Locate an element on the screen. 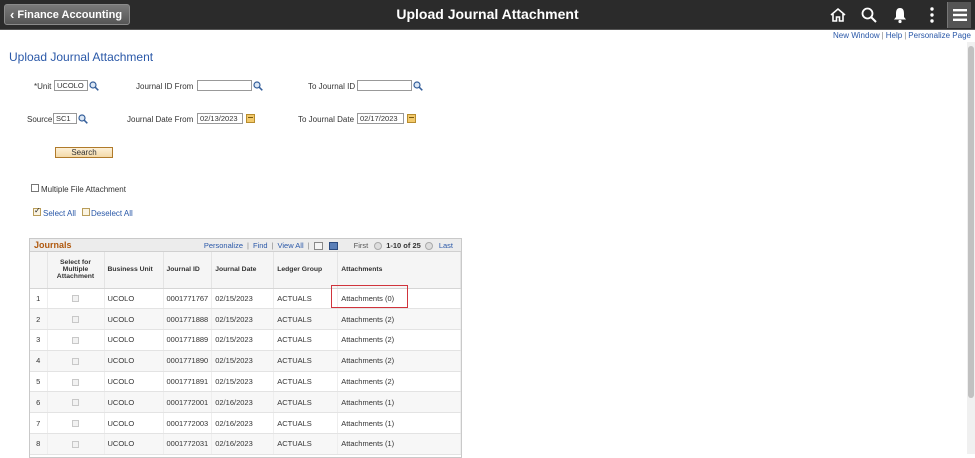 This screenshot has height=458, width=975. row-number: 5 is located at coordinates (39, 382).